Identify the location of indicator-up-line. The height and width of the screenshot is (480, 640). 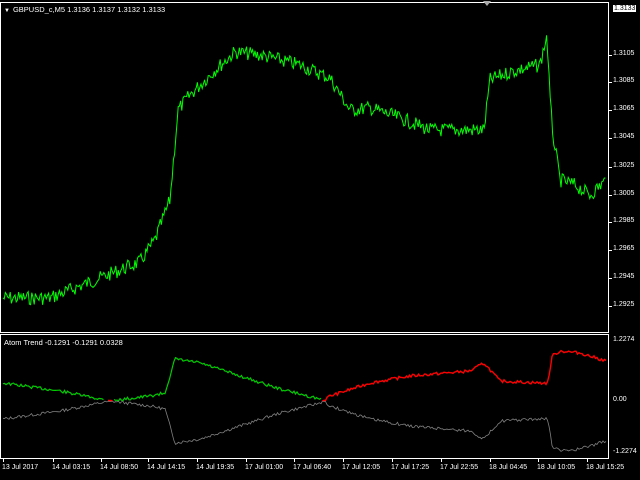
(357, 375).